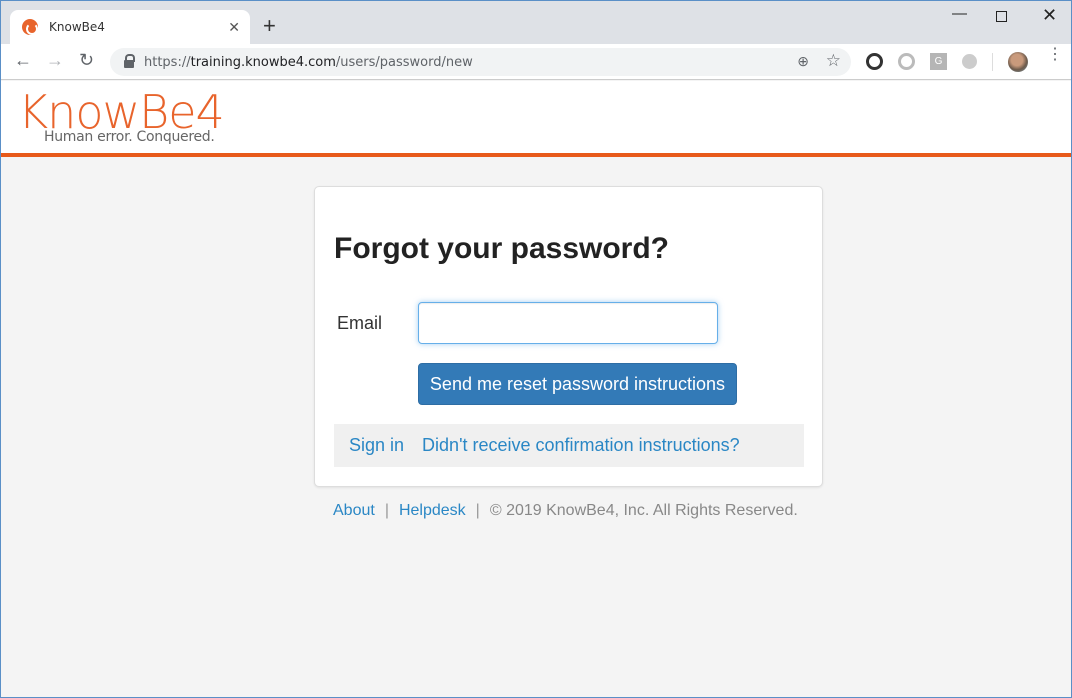 This screenshot has height=698, width=1072. What do you see at coordinates (167, 62) in the screenshot?
I see `url-scheme: https://` at bounding box center [167, 62].